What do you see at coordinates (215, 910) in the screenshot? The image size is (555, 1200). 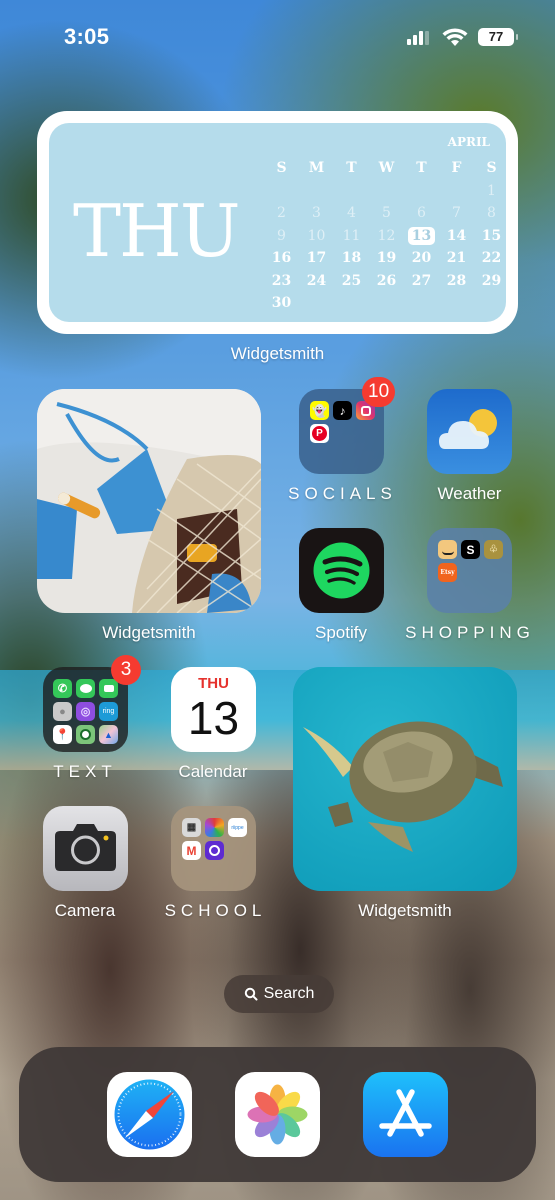 I see `folder-school-label: SCHOOL` at bounding box center [215, 910].